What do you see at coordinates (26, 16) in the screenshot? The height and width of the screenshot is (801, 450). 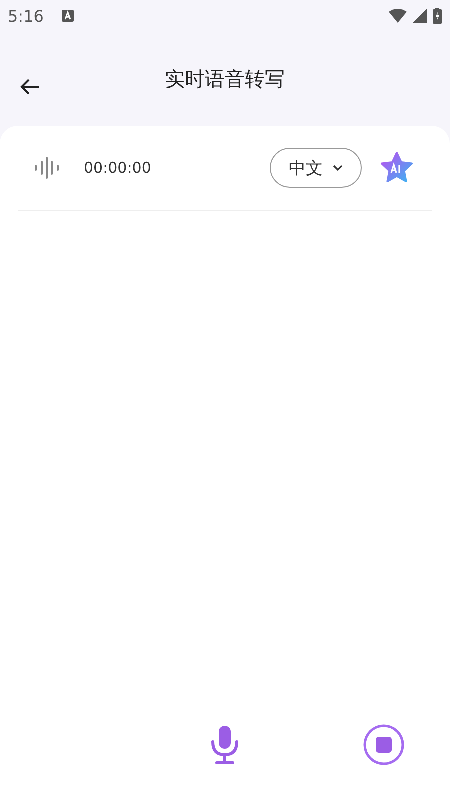 I see `status-time: 5:16` at bounding box center [26, 16].